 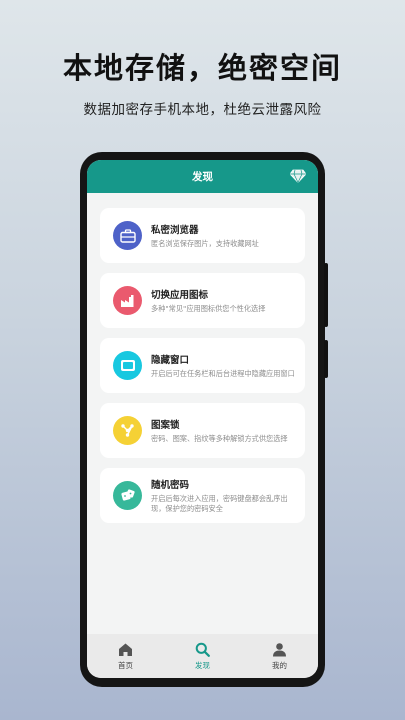 What do you see at coordinates (127, 365) in the screenshot?
I see `window-icon` at bounding box center [127, 365].